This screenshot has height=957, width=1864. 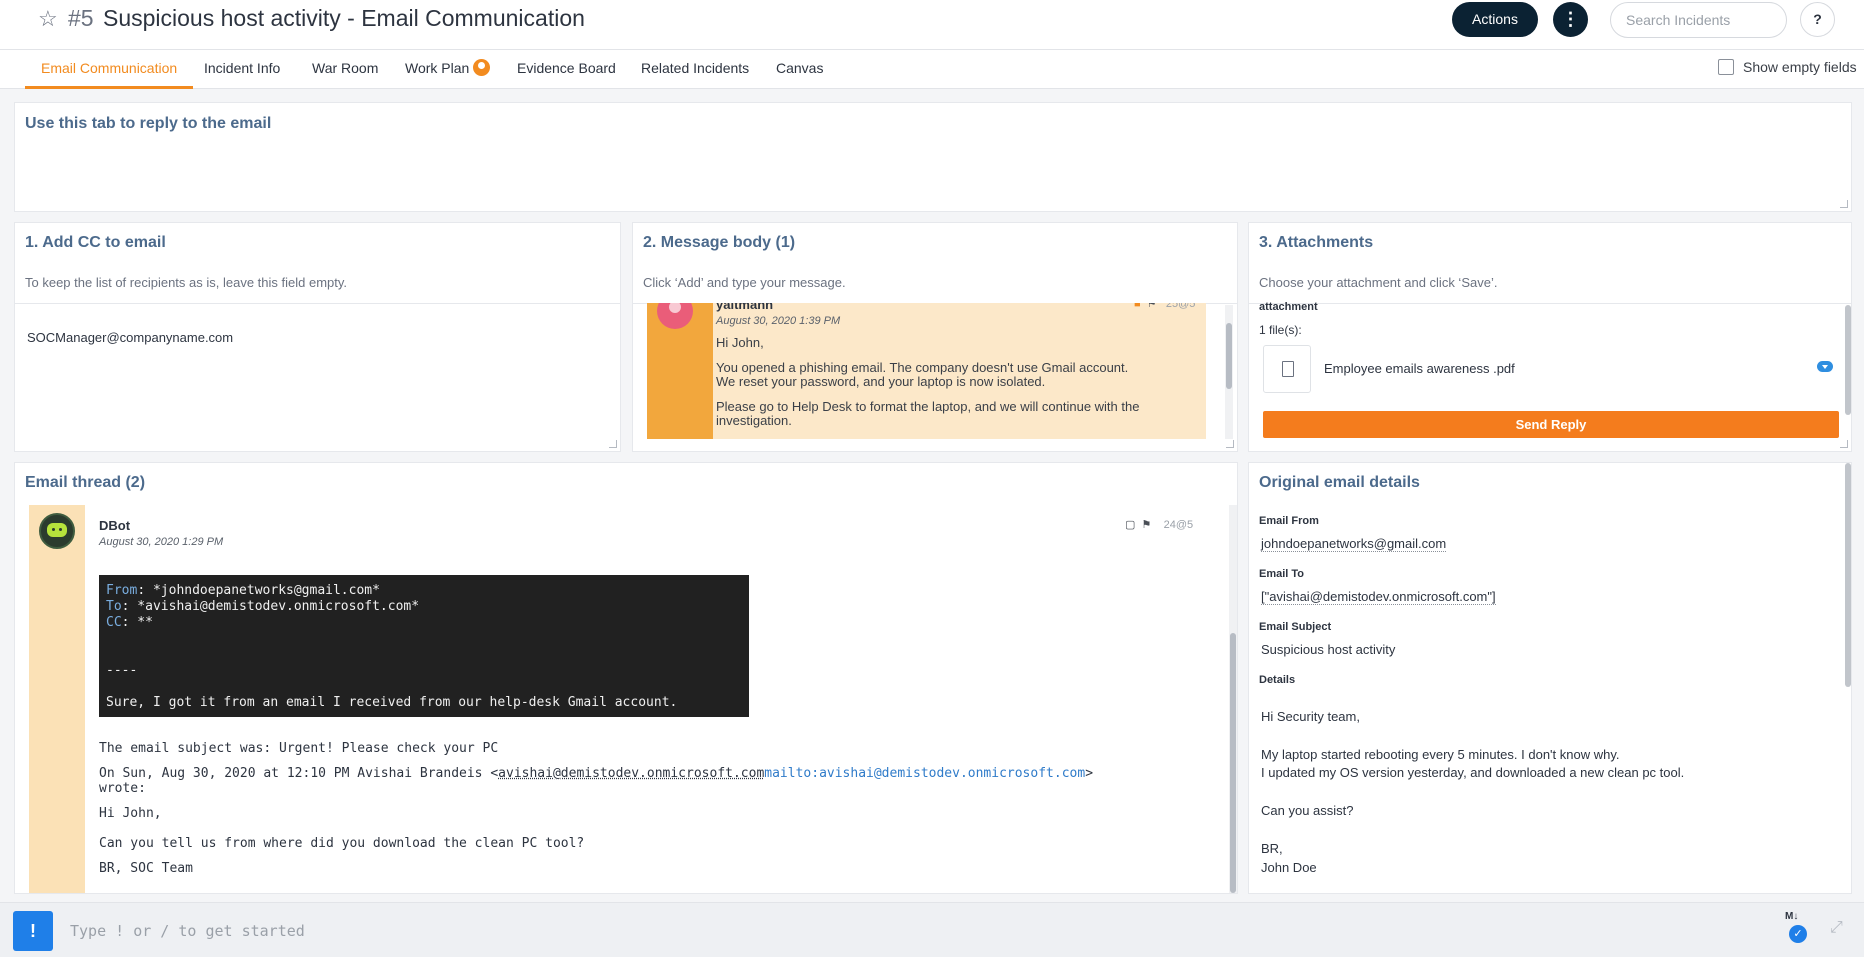 I want to click on message-date: August 30, 2020 1:39 PM, so click(x=778, y=321).